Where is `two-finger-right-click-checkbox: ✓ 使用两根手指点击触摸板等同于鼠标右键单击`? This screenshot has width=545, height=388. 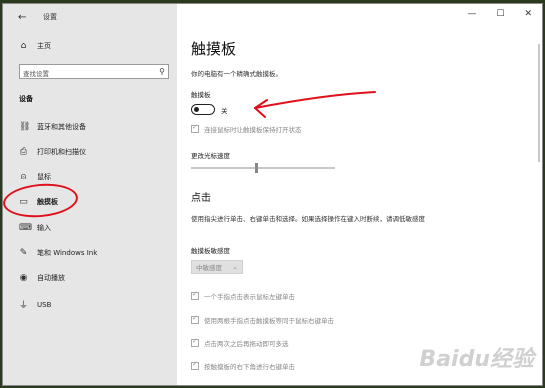
two-finger-right-click-checkbox: ✓ 使用两根手指点击触摸板等同于鼠标右键单击 is located at coordinates (262, 319).